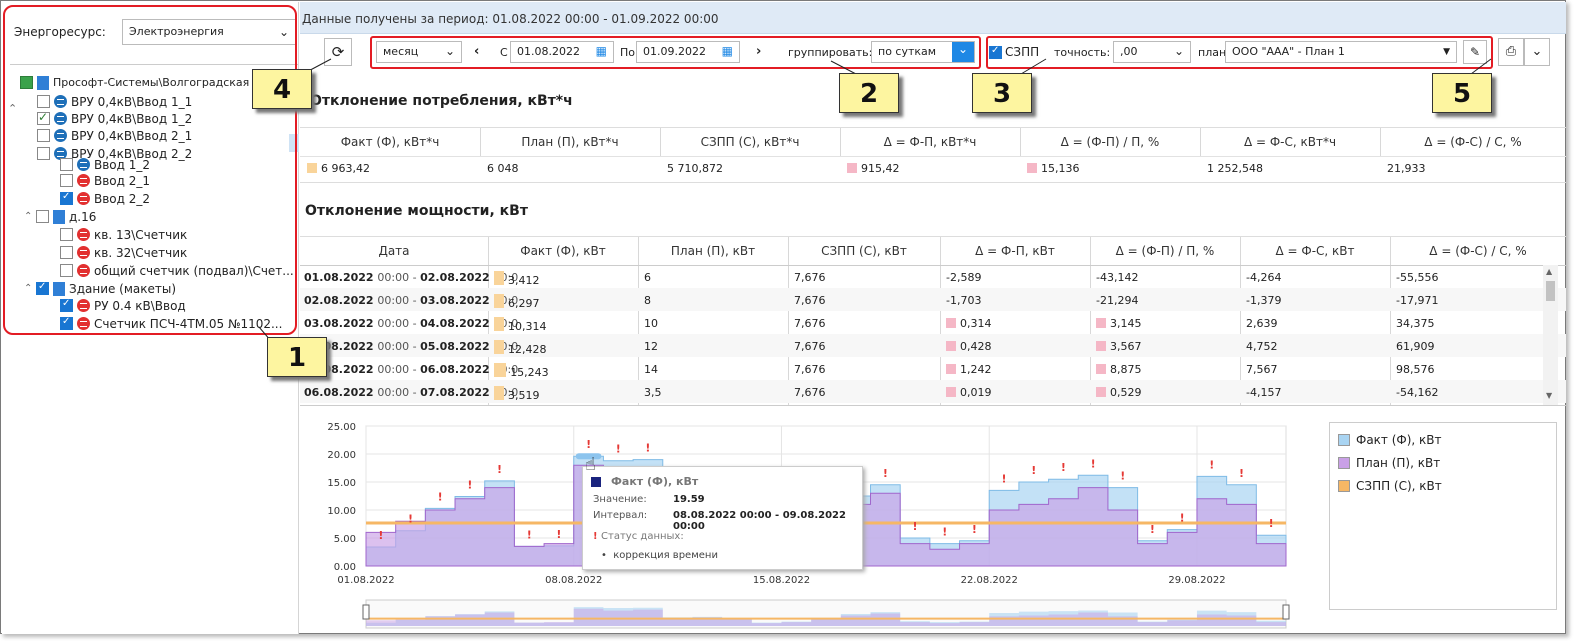  What do you see at coordinates (695, 168) in the screenshot?
I see `summary-cell: 5 710,872` at bounding box center [695, 168].